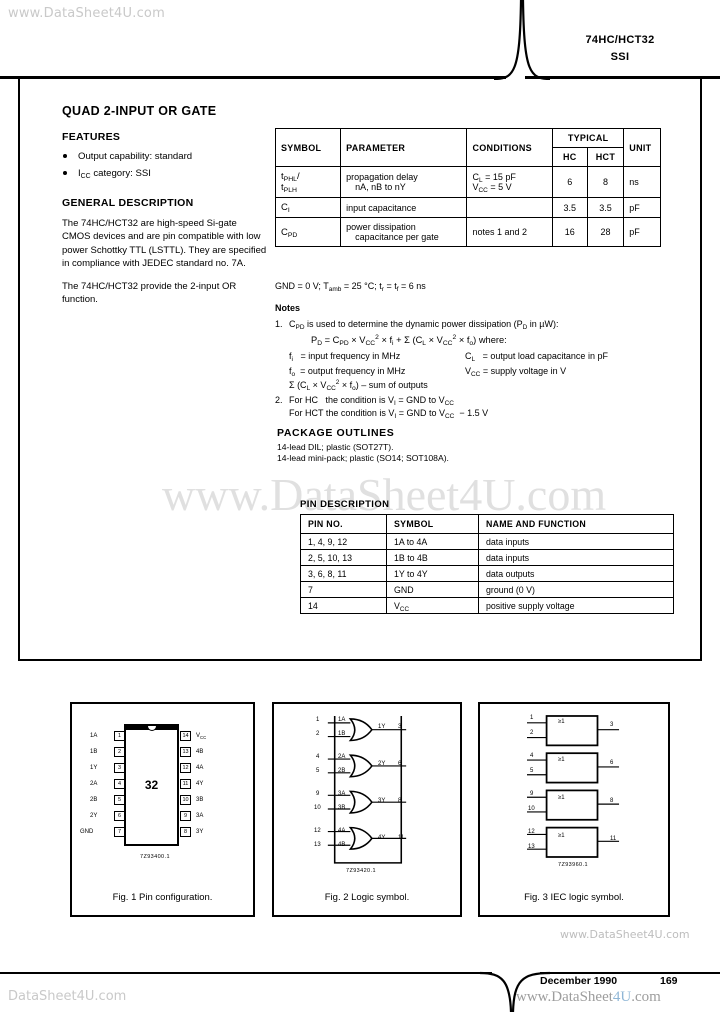 This screenshot has height=1012, width=720. Describe the element at coordinates (200, 784) in the screenshot. I see `pin-label-4Y: 4Y` at that location.